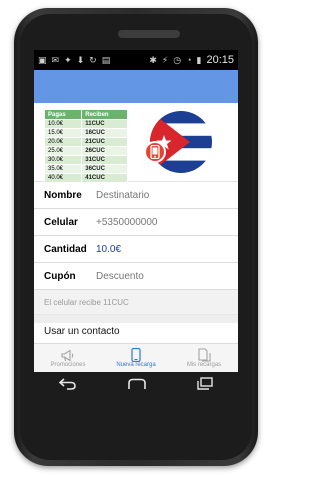 This screenshot has width=320, height=477. What do you see at coordinates (42, 59) in the screenshot?
I see `image-icon: ▣` at bounding box center [42, 59].